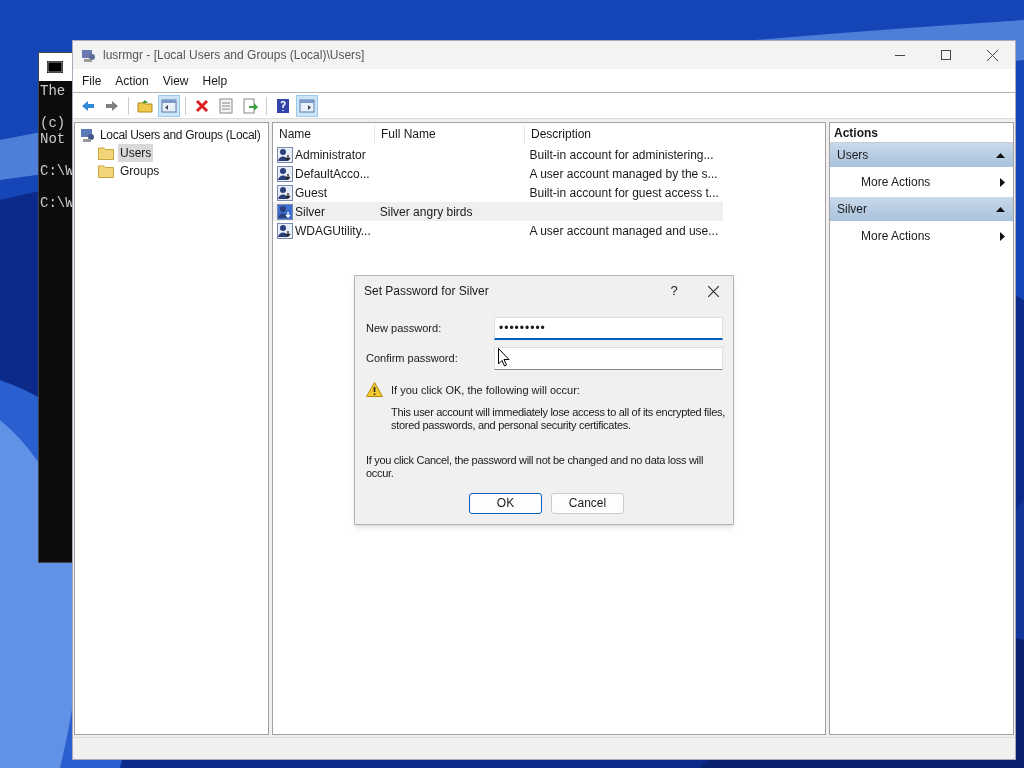 This screenshot has height=768, width=1024. What do you see at coordinates (323, 134) in the screenshot?
I see `column-header: Name` at bounding box center [323, 134].